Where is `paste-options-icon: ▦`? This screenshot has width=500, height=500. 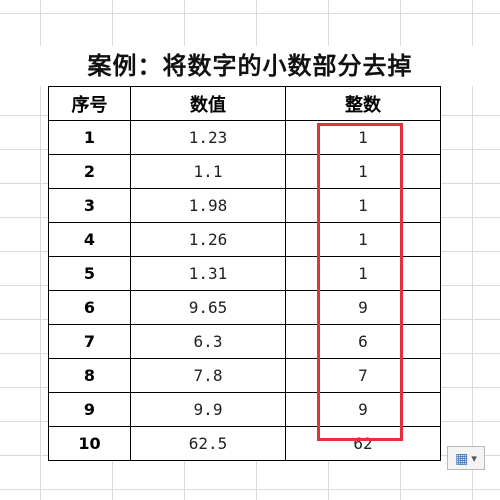 paste-options-icon: ▦ is located at coordinates (462, 457).